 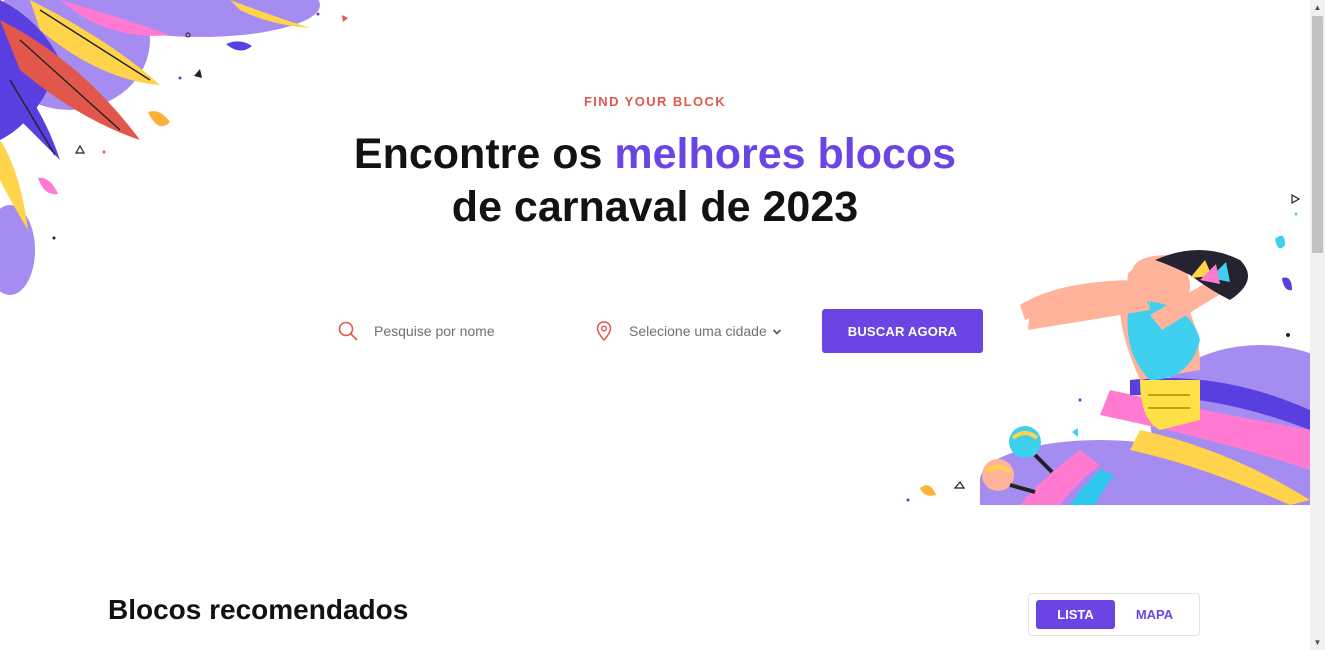 What do you see at coordinates (1075, 614) in the screenshot?
I see `toggle-list-button: LISTA` at bounding box center [1075, 614].